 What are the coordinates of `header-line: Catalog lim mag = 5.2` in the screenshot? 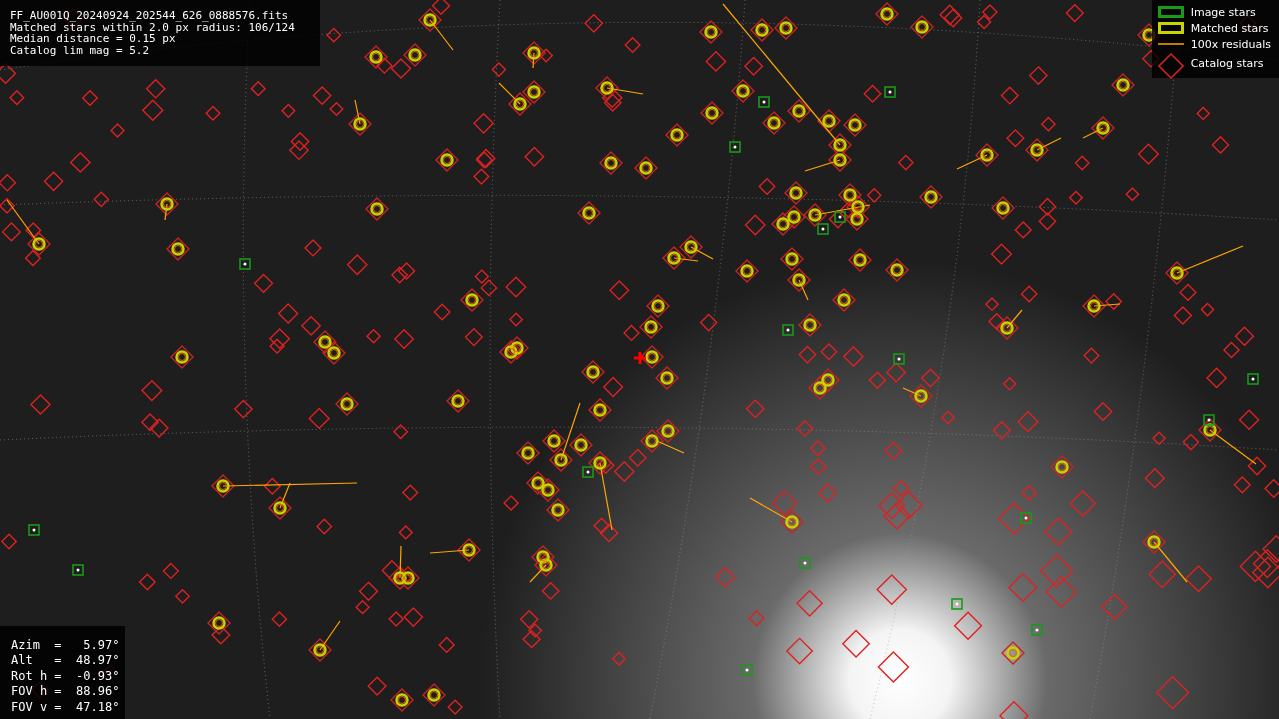 It's located at (80, 50).